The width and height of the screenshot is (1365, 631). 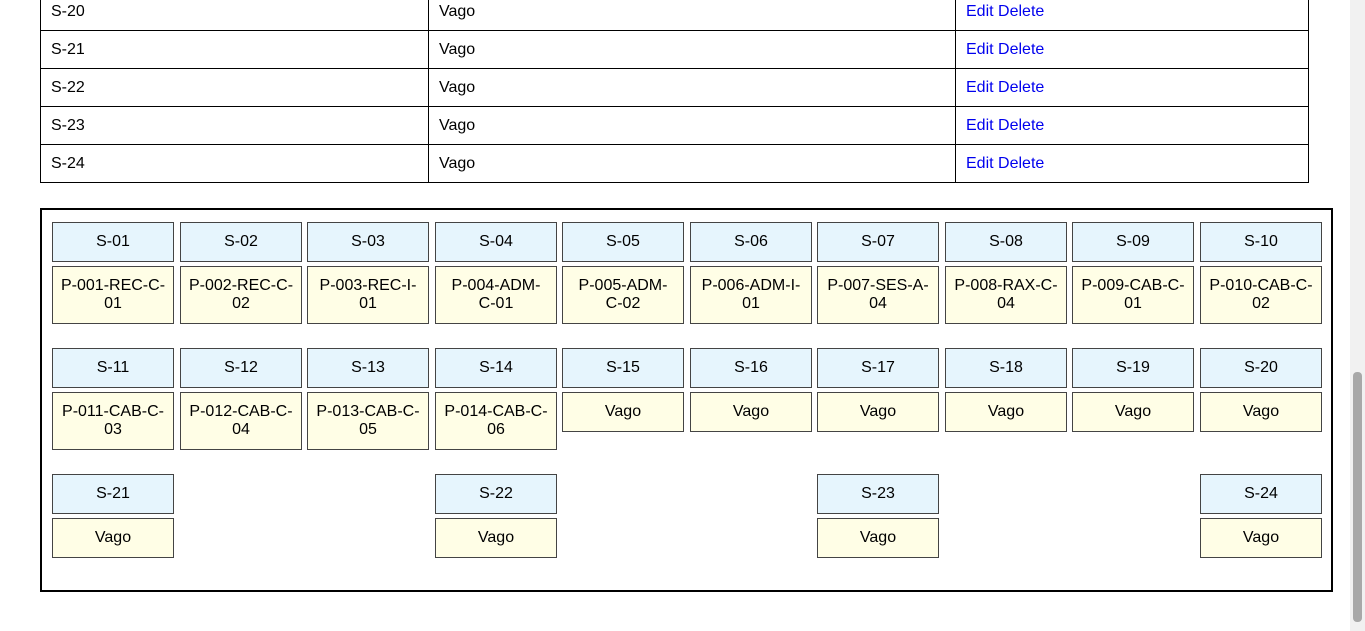 What do you see at coordinates (878, 242) in the screenshot?
I see `seat-label: S-07` at bounding box center [878, 242].